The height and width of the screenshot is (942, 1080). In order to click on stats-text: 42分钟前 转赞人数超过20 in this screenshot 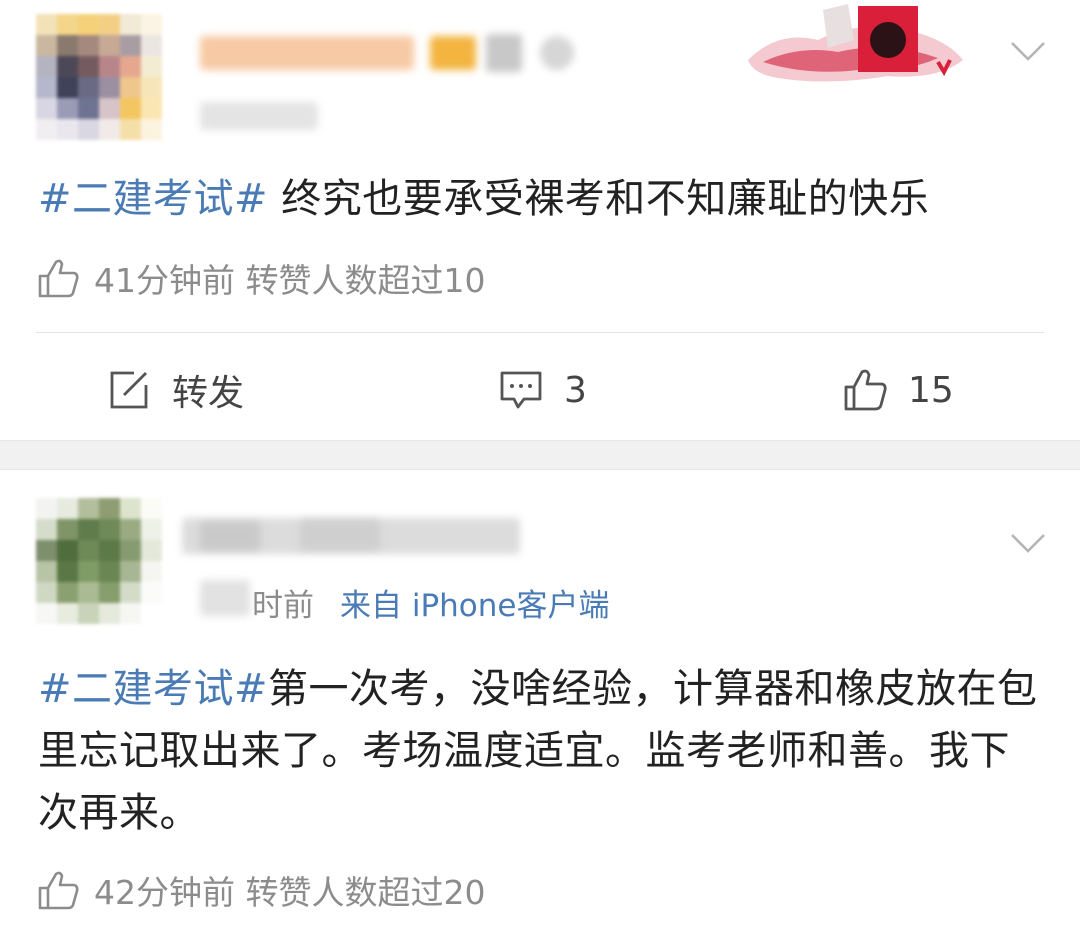, I will do `click(290, 892)`.